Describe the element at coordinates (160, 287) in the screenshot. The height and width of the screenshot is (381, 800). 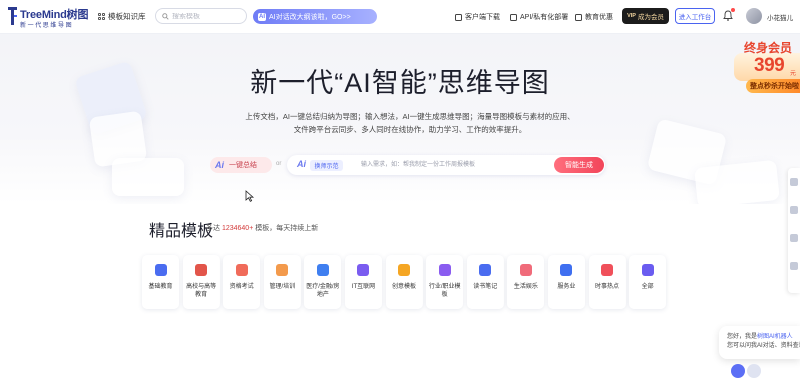
I see `category-label: 基础教育` at that location.